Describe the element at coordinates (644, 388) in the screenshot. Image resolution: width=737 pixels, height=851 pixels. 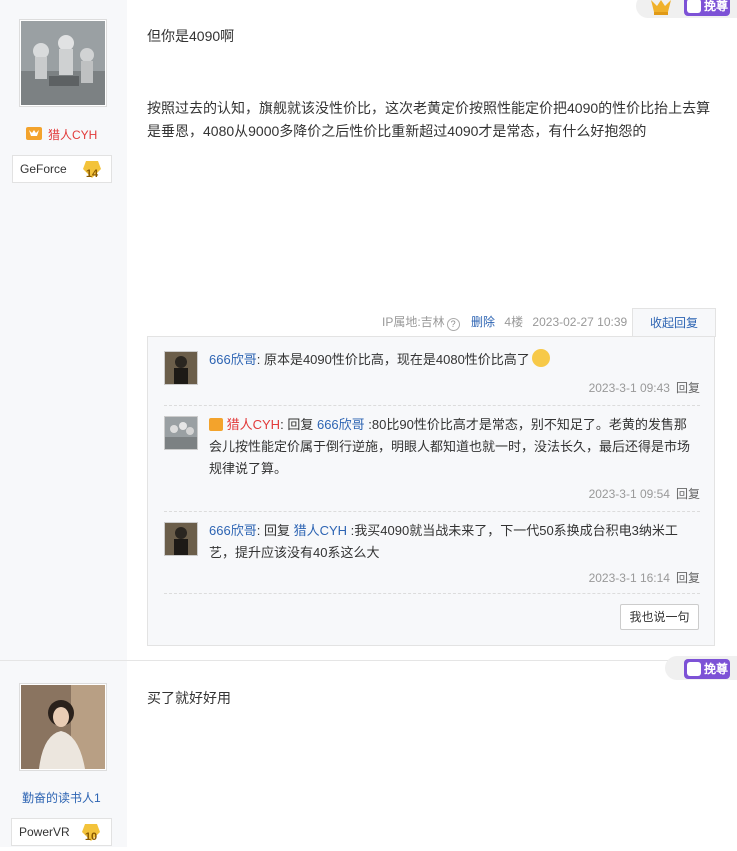
I see `reply-time: 2023-3-1 09:43 回复` at that location.